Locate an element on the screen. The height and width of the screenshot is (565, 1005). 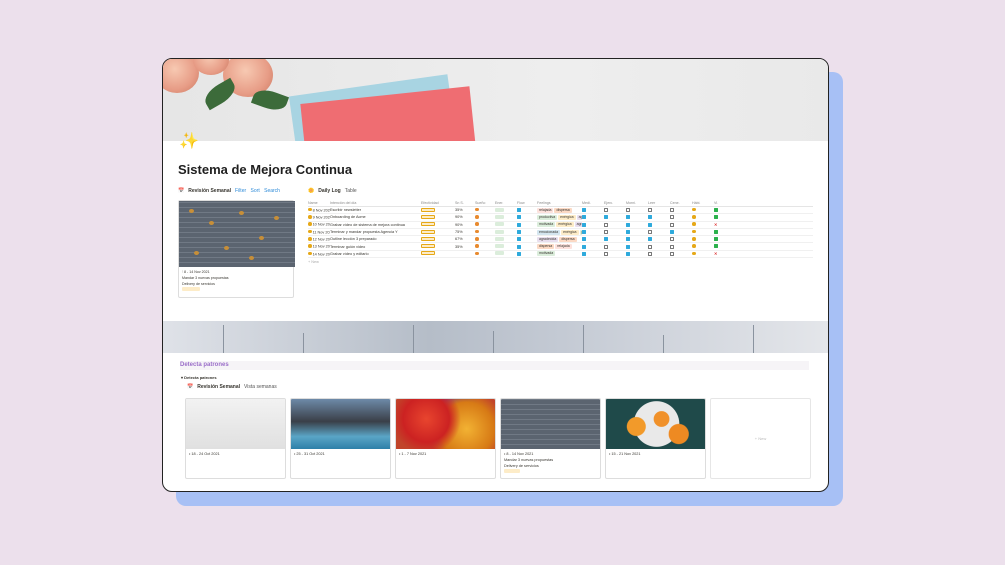
gallery-card: • 1 - 7 Nov 2021 is located at coordinates (445, 438).